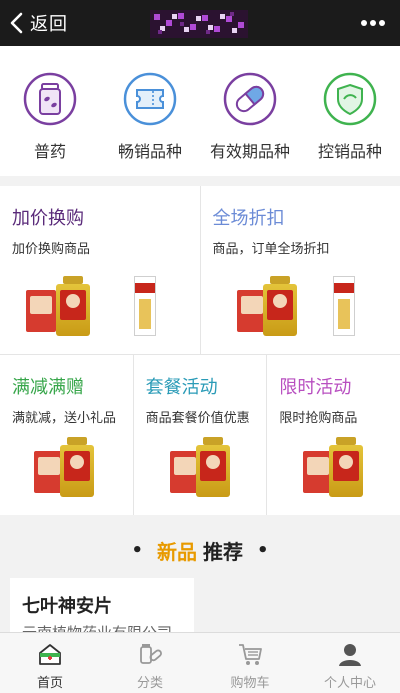 This screenshot has width=400, height=693. I want to click on promo-package-deal: 套餐活动 商品套餐价值优惠, so click(200, 435).